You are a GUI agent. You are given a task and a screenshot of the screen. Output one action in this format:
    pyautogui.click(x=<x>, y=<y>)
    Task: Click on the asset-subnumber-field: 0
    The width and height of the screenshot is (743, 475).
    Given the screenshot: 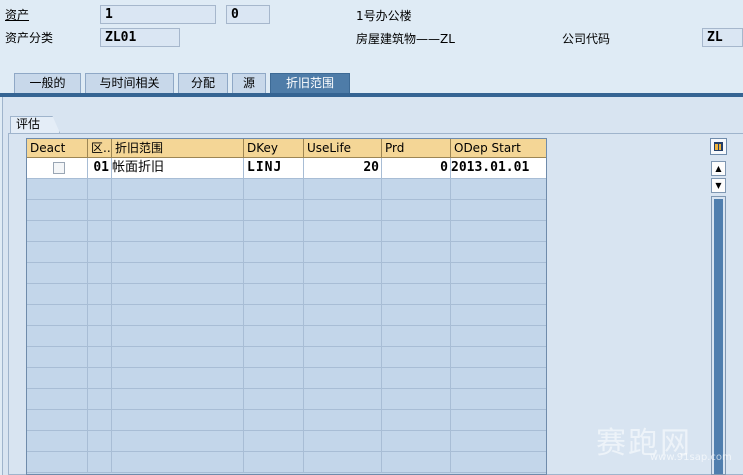 What is the action you would take?
    pyautogui.click(x=248, y=14)
    